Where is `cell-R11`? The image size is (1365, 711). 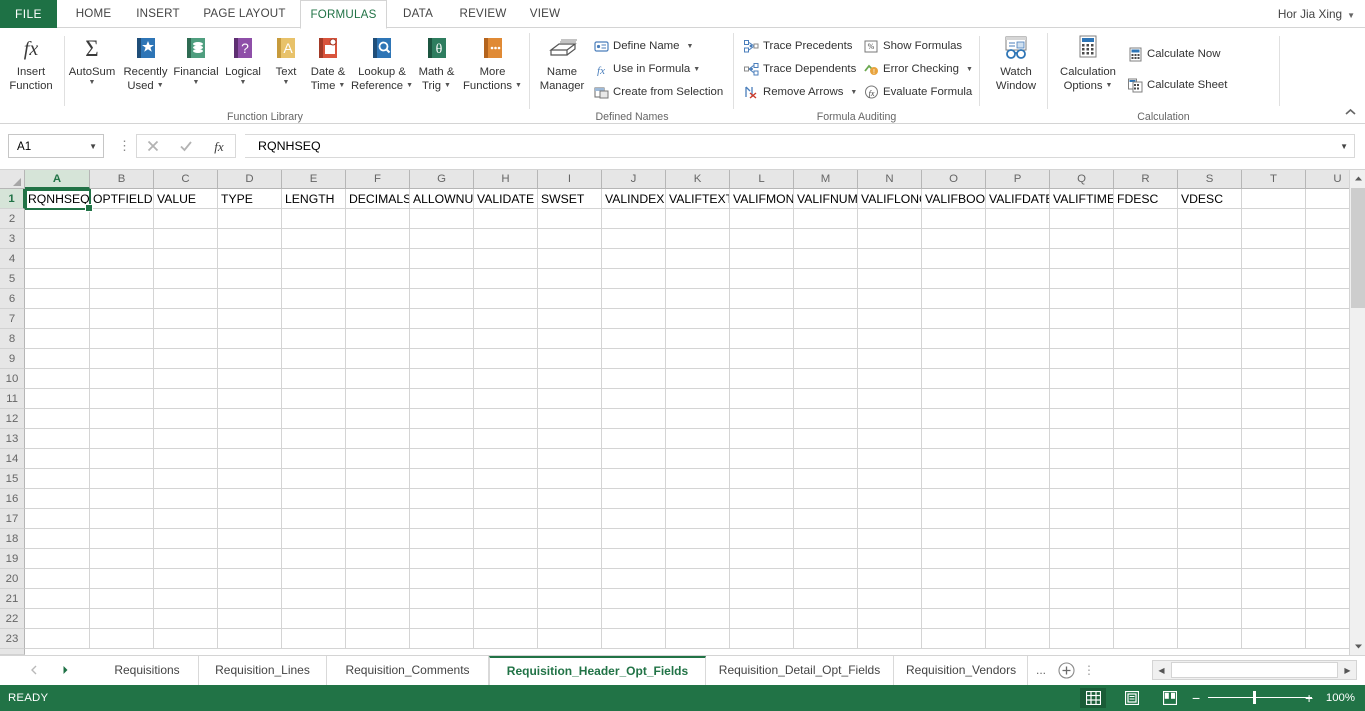 cell-R11 is located at coordinates (1146, 399).